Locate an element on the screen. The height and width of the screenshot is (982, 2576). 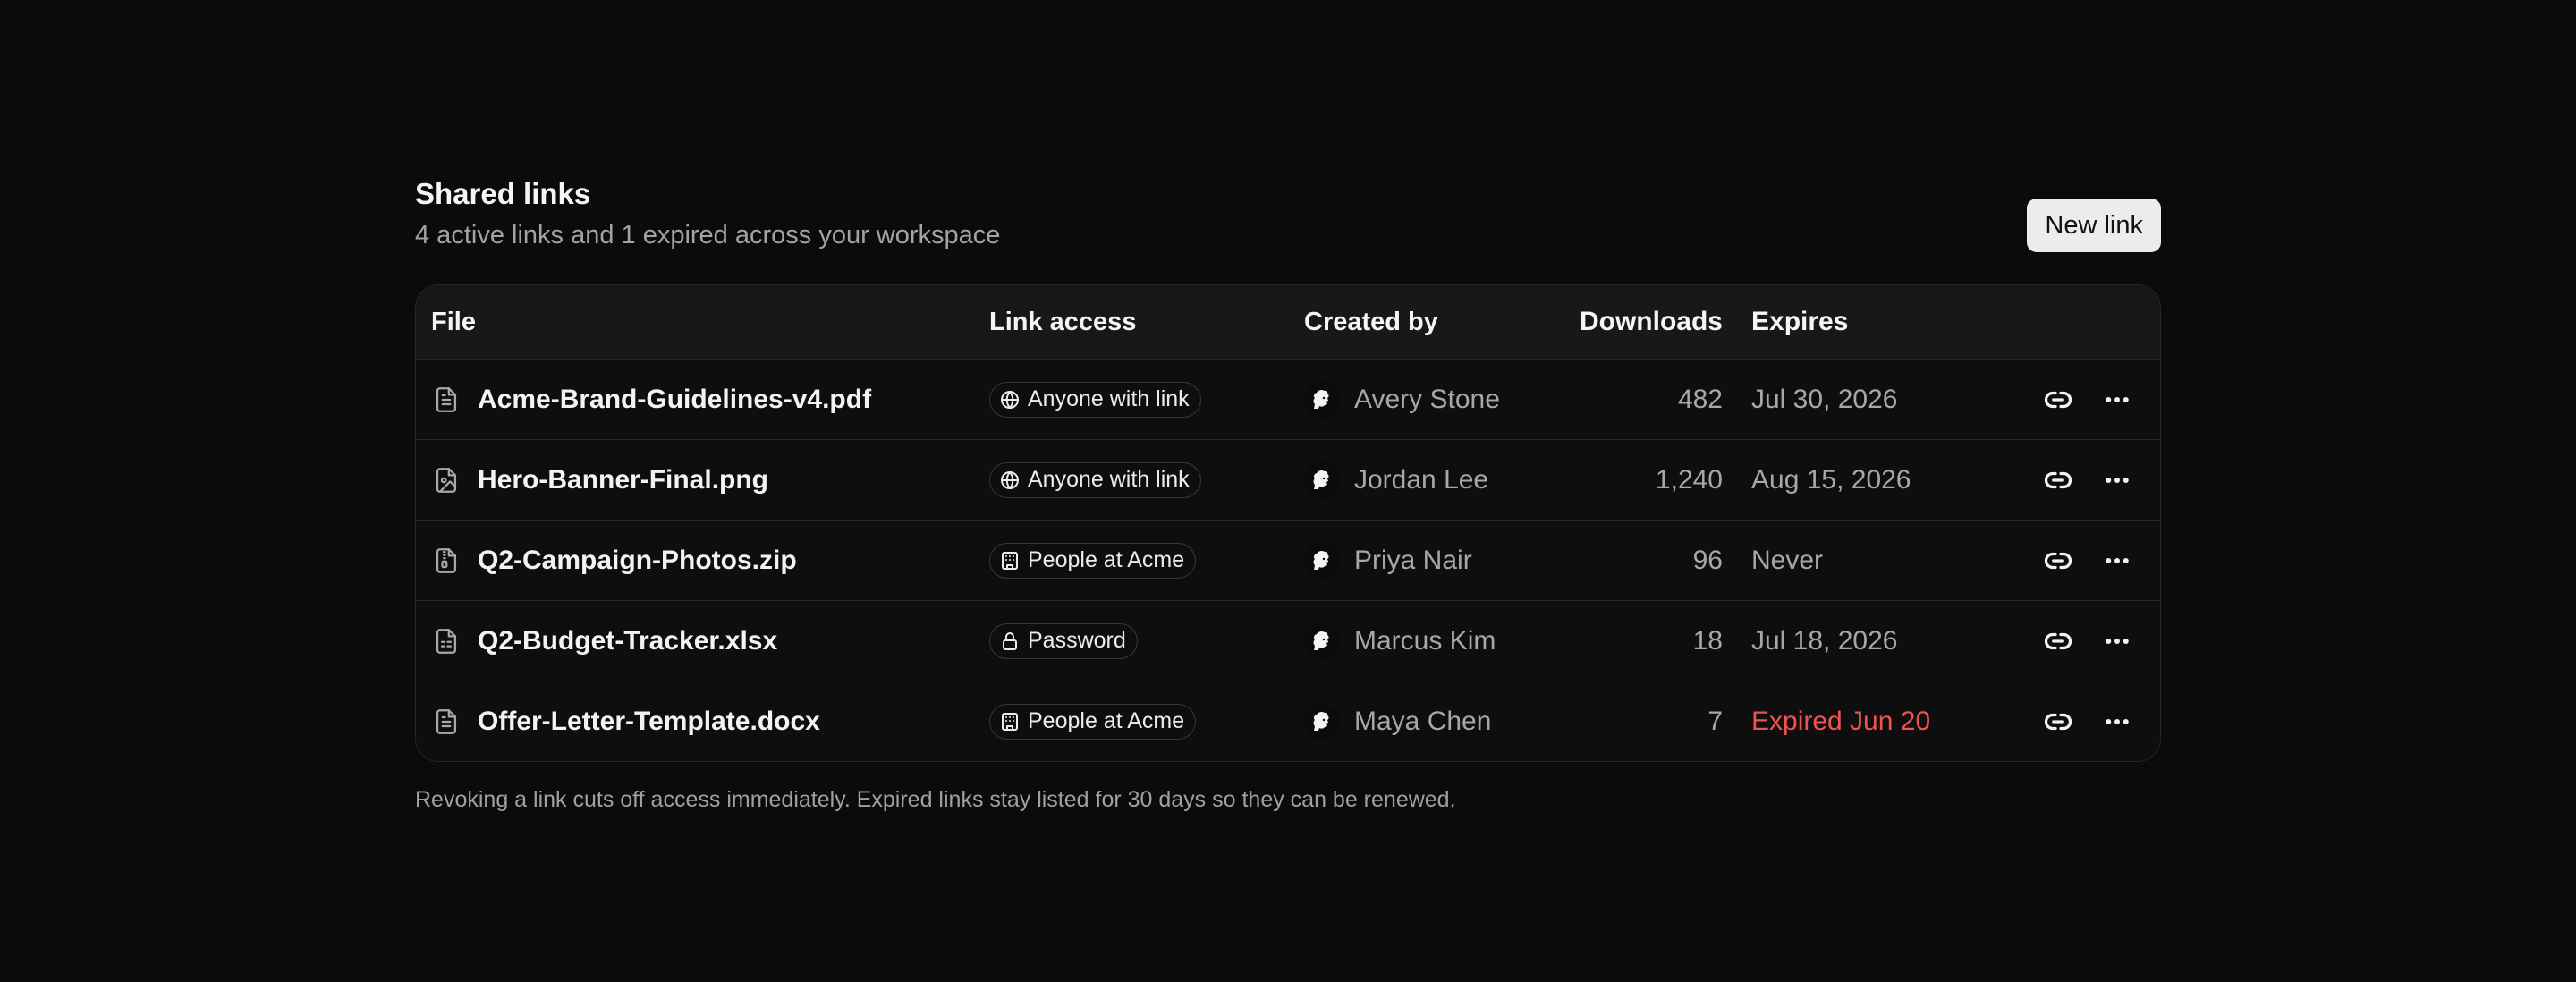
file-cell: Offer-Letter-Template.docx is located at coordinates (710, 722).